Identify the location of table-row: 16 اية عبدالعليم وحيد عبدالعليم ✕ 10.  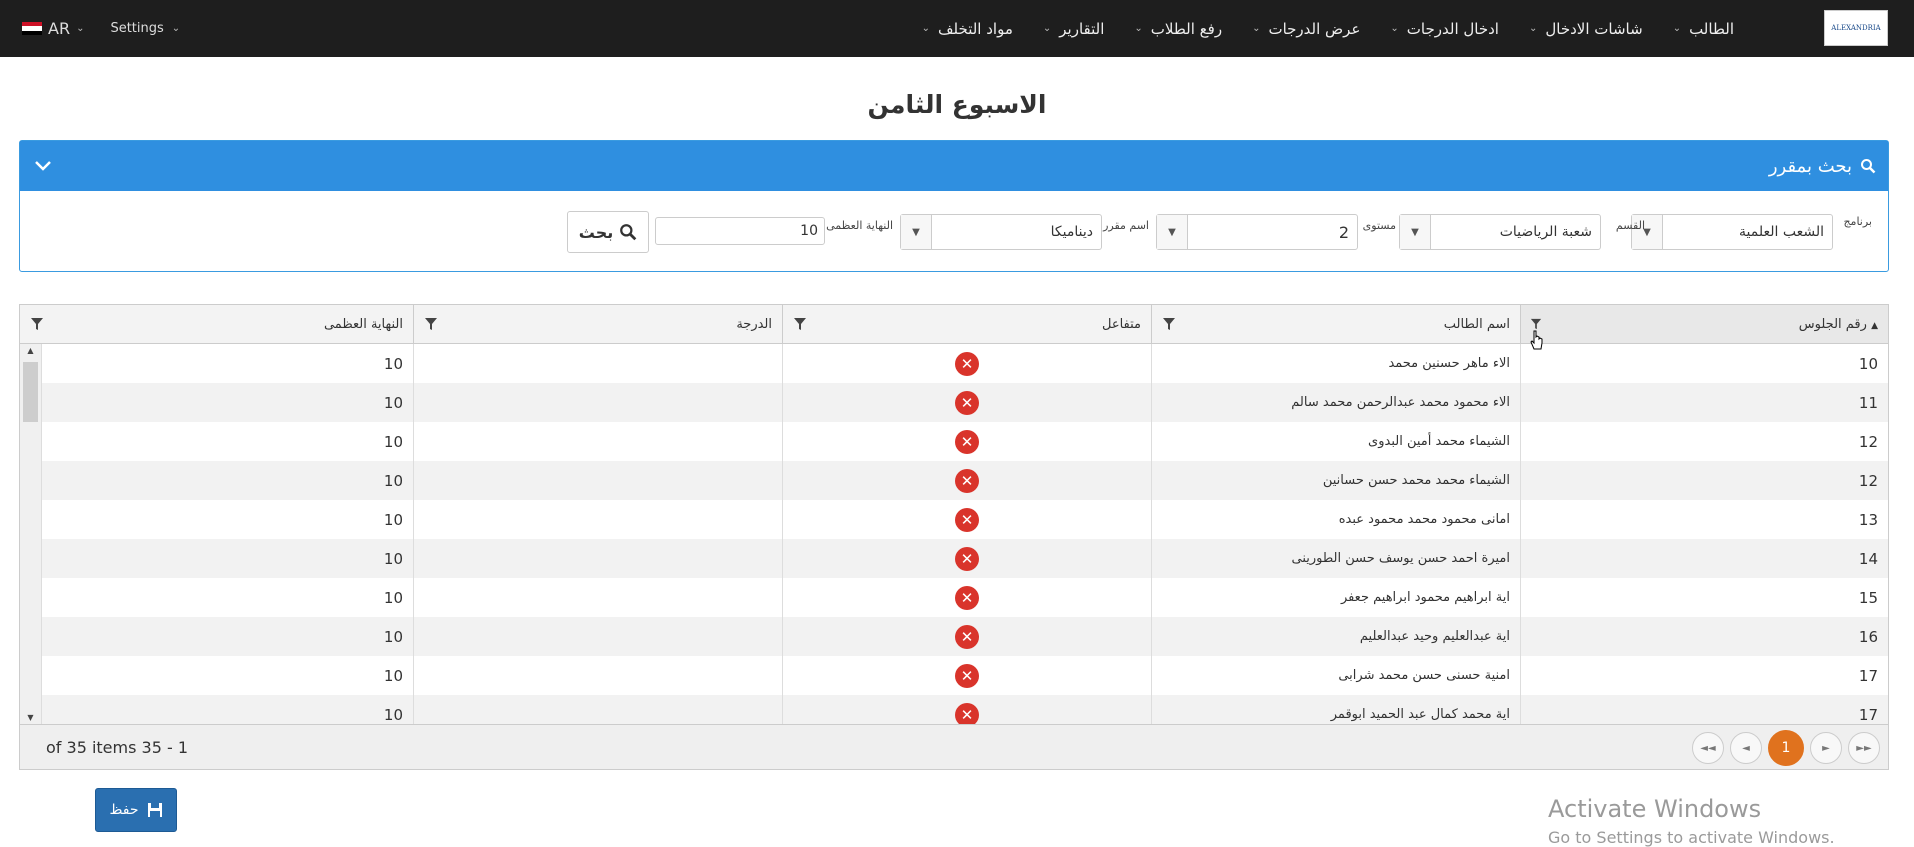
(954, 636).